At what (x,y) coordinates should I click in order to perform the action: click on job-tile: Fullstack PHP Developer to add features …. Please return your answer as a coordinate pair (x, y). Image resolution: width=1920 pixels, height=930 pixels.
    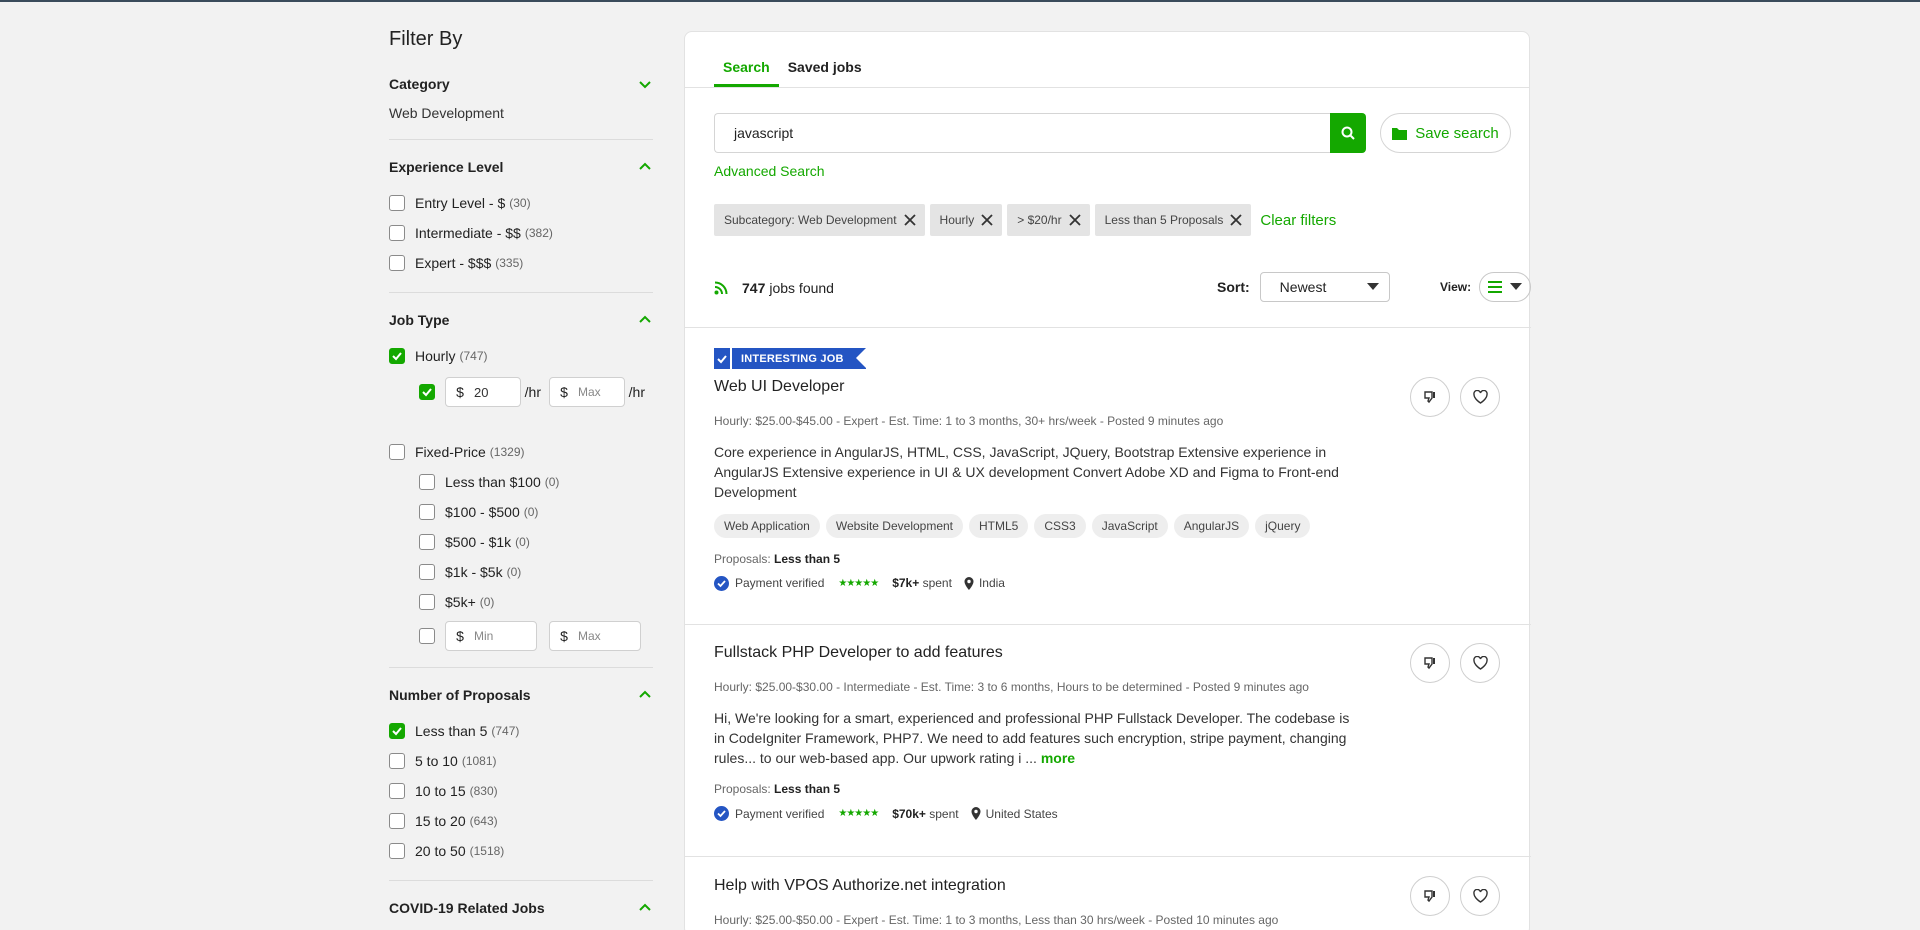
    Looking at the image, I should click on (1114, 732).